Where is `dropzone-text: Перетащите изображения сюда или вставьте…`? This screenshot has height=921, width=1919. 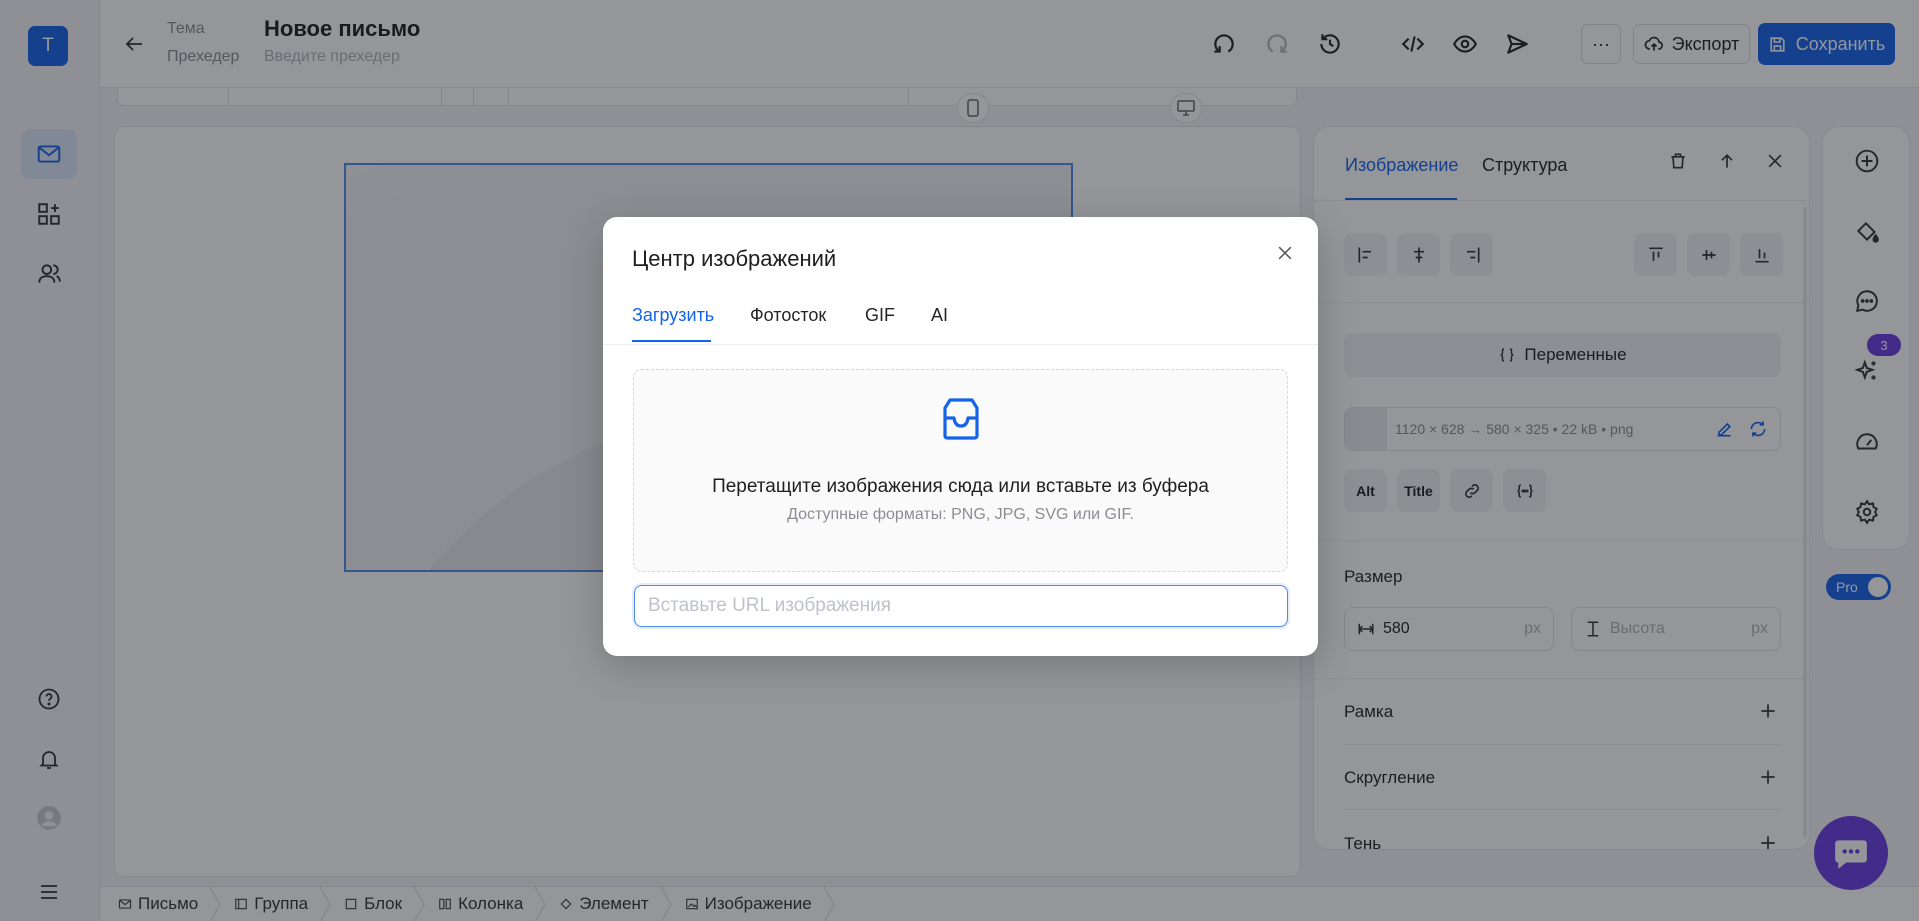 dropzone-text: Перетащите изображения сюда или вставьте… is located at coordinates (960, 486).